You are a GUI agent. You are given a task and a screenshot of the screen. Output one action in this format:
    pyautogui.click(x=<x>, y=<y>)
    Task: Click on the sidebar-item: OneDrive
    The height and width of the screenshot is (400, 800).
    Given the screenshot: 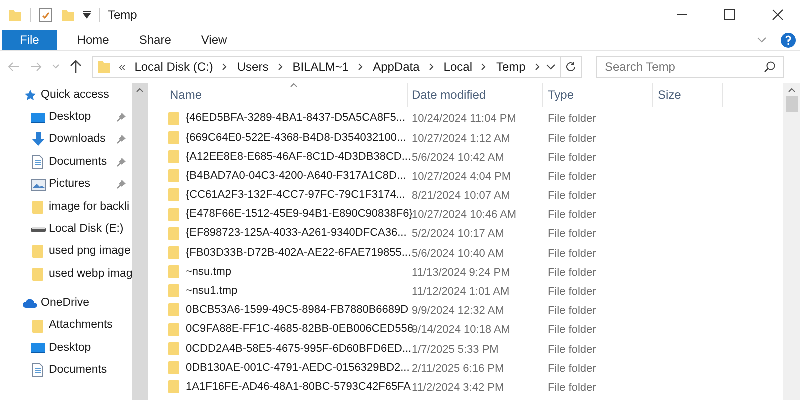 What is the action you would take?
    pyautogui.click(x=86, y=303)
    